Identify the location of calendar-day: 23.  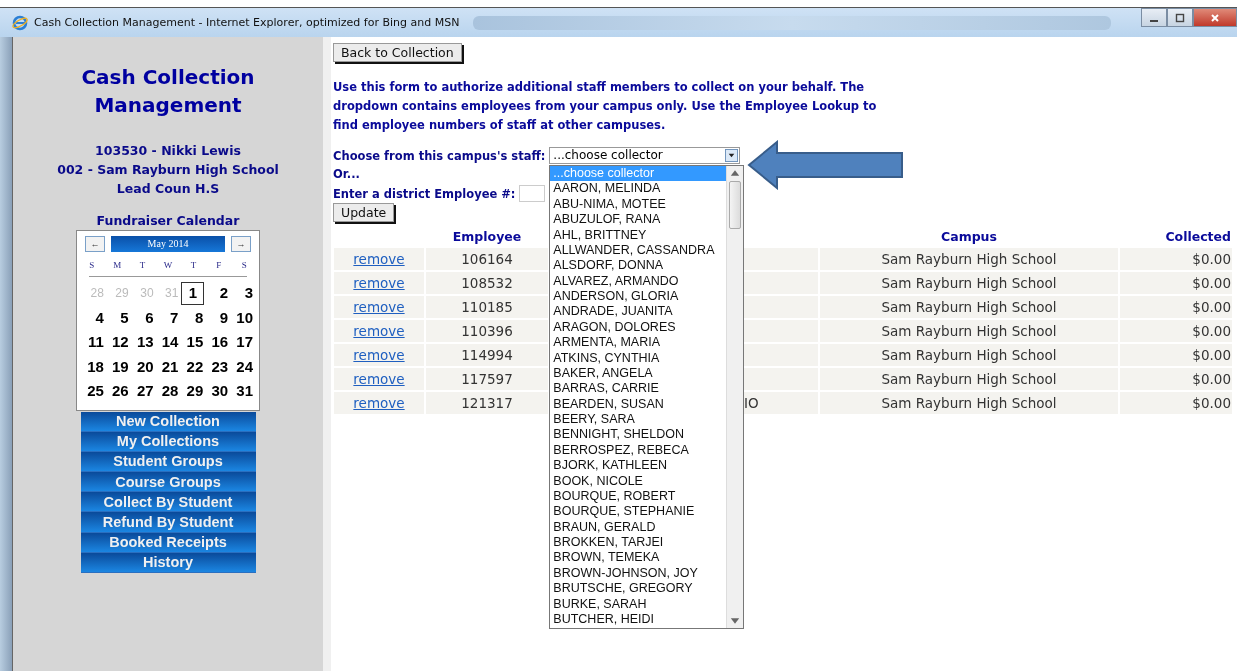
(218, 366).